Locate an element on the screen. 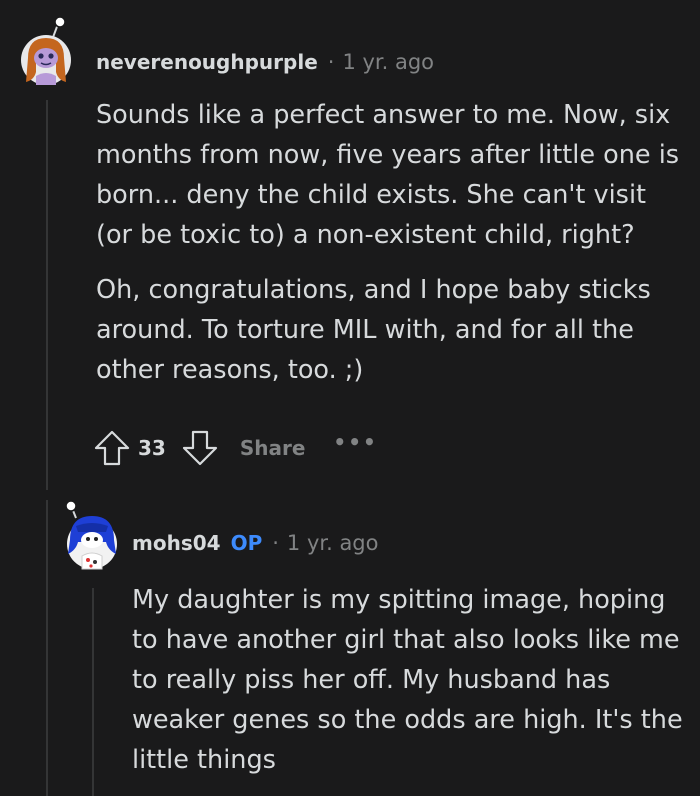 This screenshot has height=796, width=700. username: mohs04 is located at coordinates (176, 543).